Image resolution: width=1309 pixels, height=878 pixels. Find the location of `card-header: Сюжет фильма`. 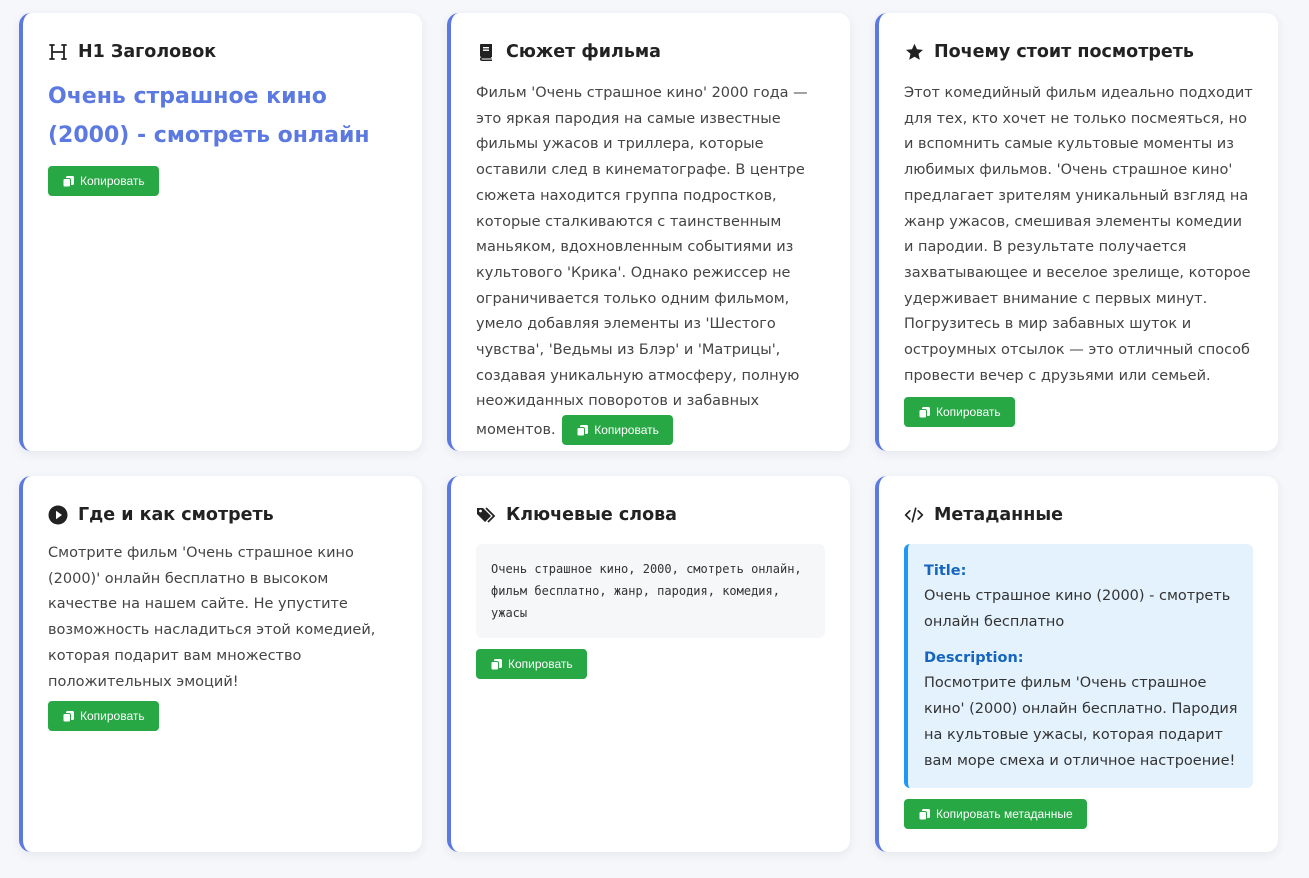

card-header: Сюжет фильма is located at coordinates (650, 52).